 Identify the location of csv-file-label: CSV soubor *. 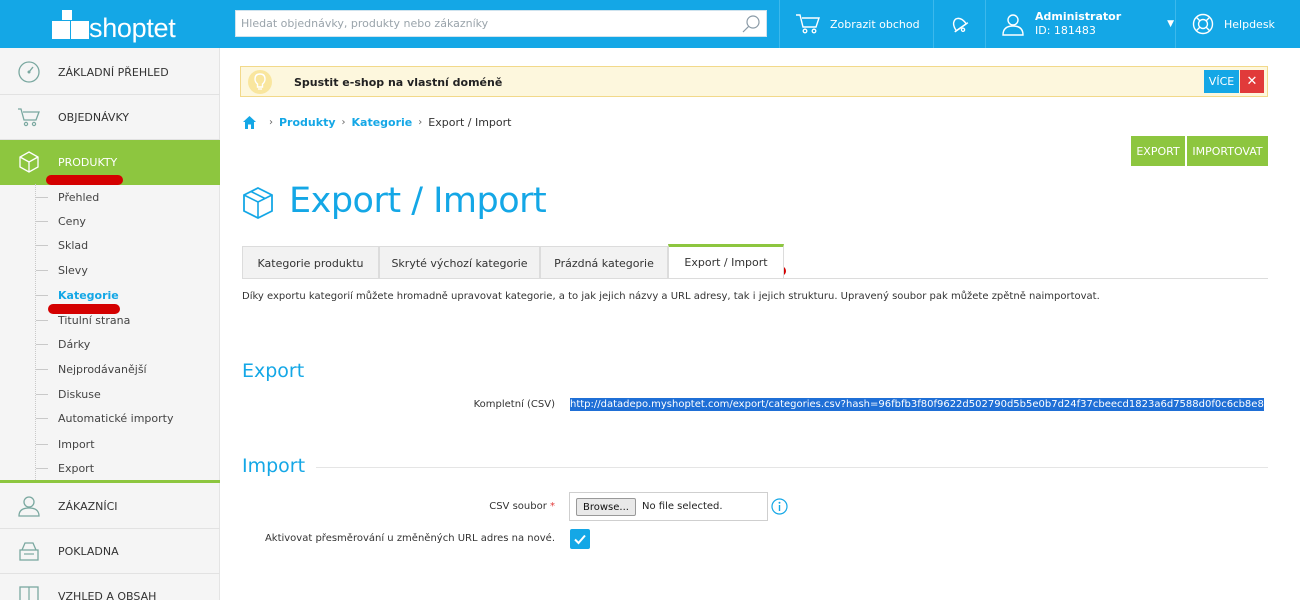
(467, 506).